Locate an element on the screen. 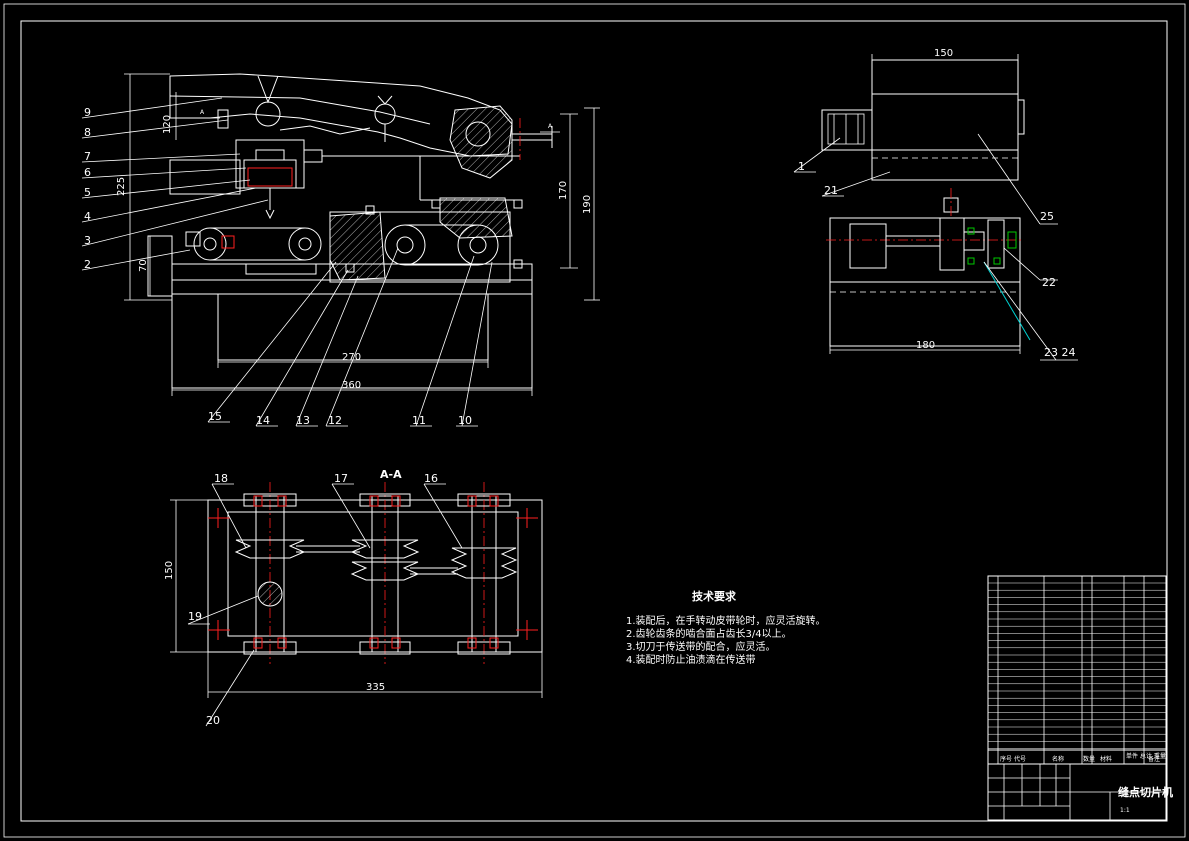 This screenshot has height=841, width=1189. label-18: 18 is located at coordinates (221, 478).